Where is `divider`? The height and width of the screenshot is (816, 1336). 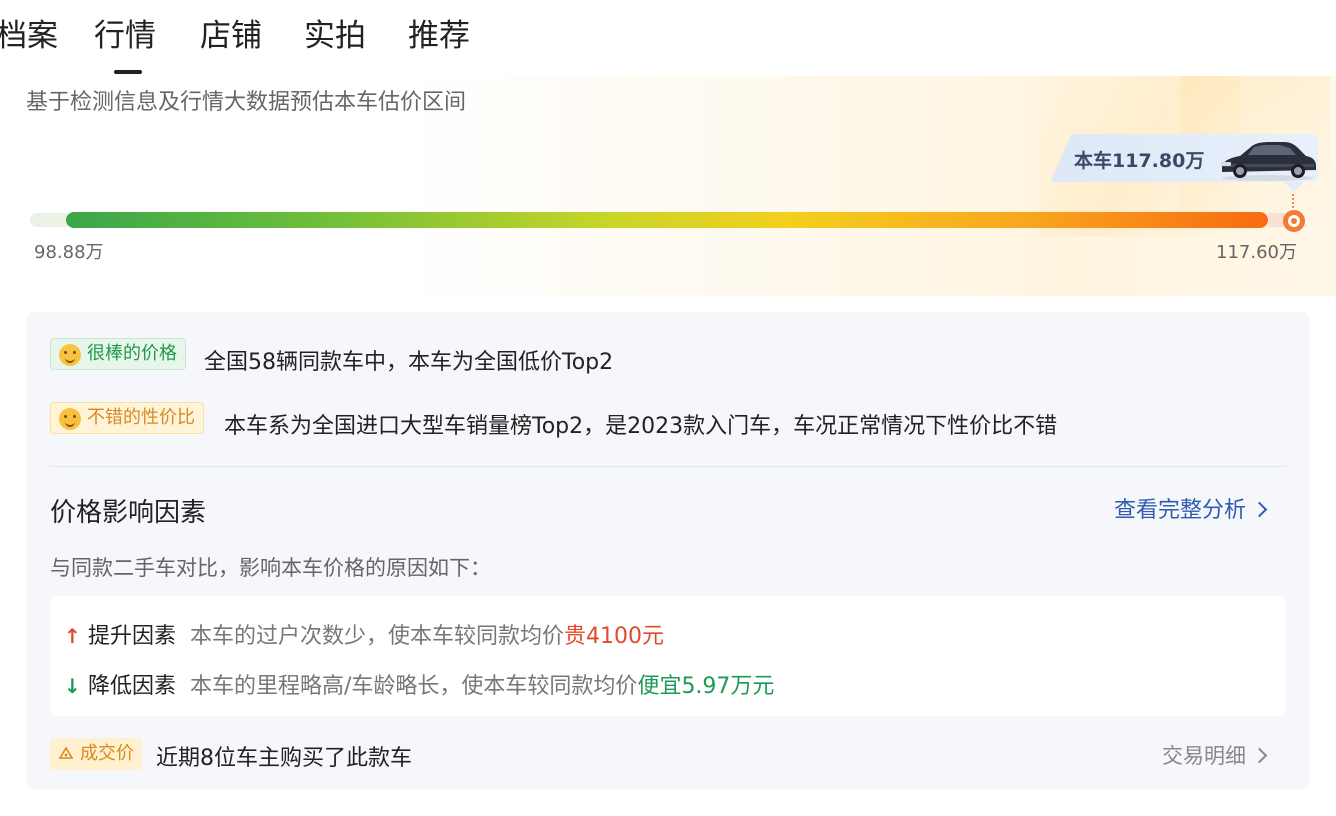 divider is located at coordinates (668, 466).